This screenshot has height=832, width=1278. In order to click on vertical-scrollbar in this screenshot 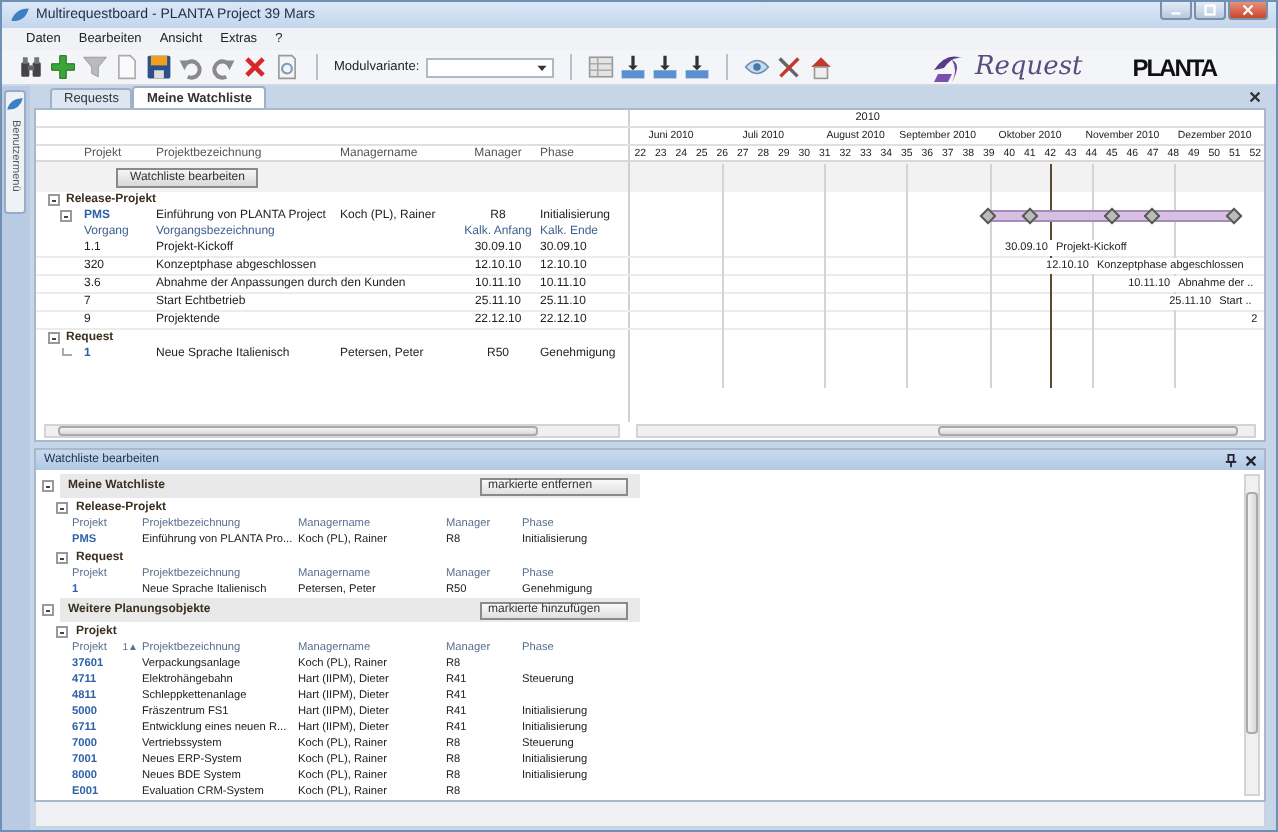, I will do `click(1252, 635)`.